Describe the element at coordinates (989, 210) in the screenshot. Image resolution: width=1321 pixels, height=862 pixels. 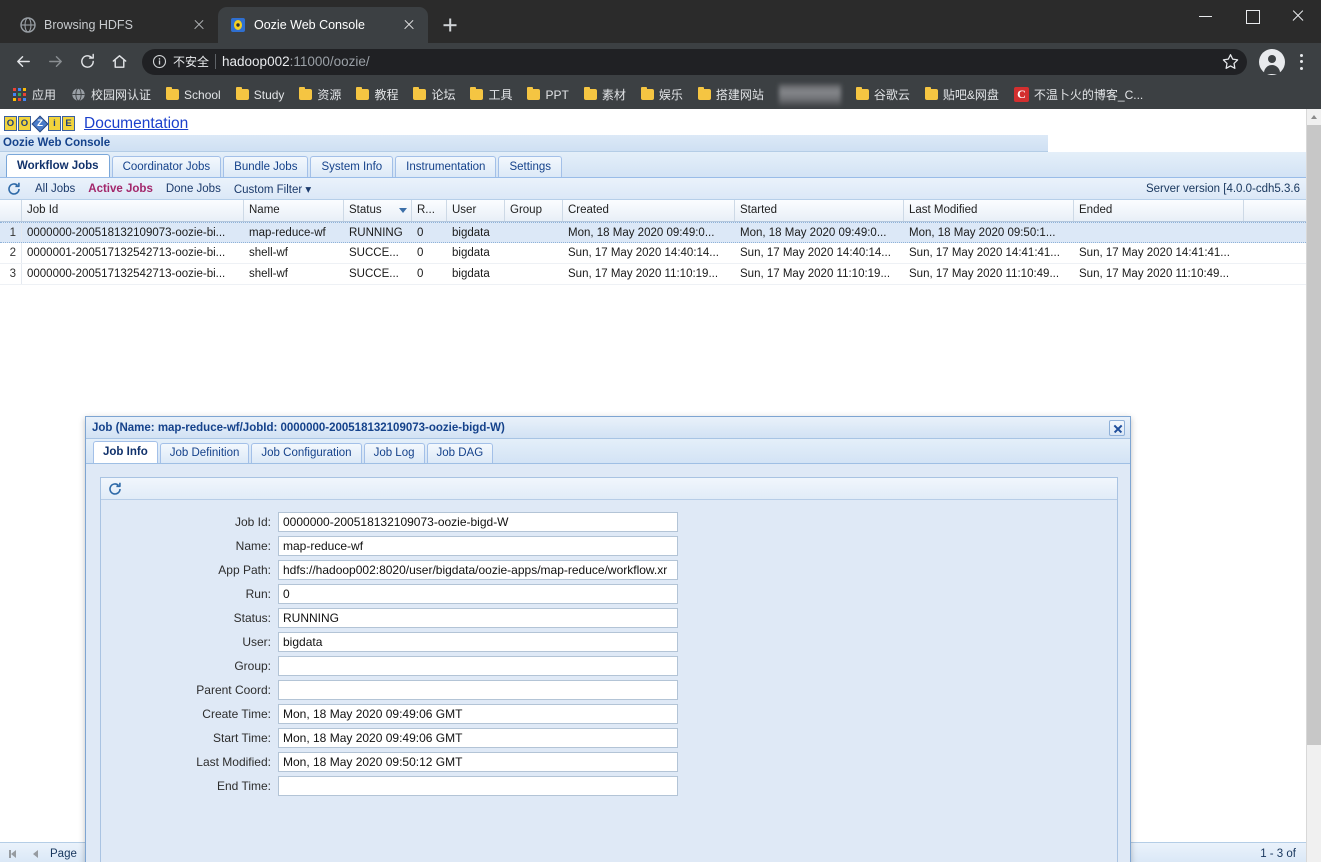
I see `column-header-last-modified: Last Modified` at that location.